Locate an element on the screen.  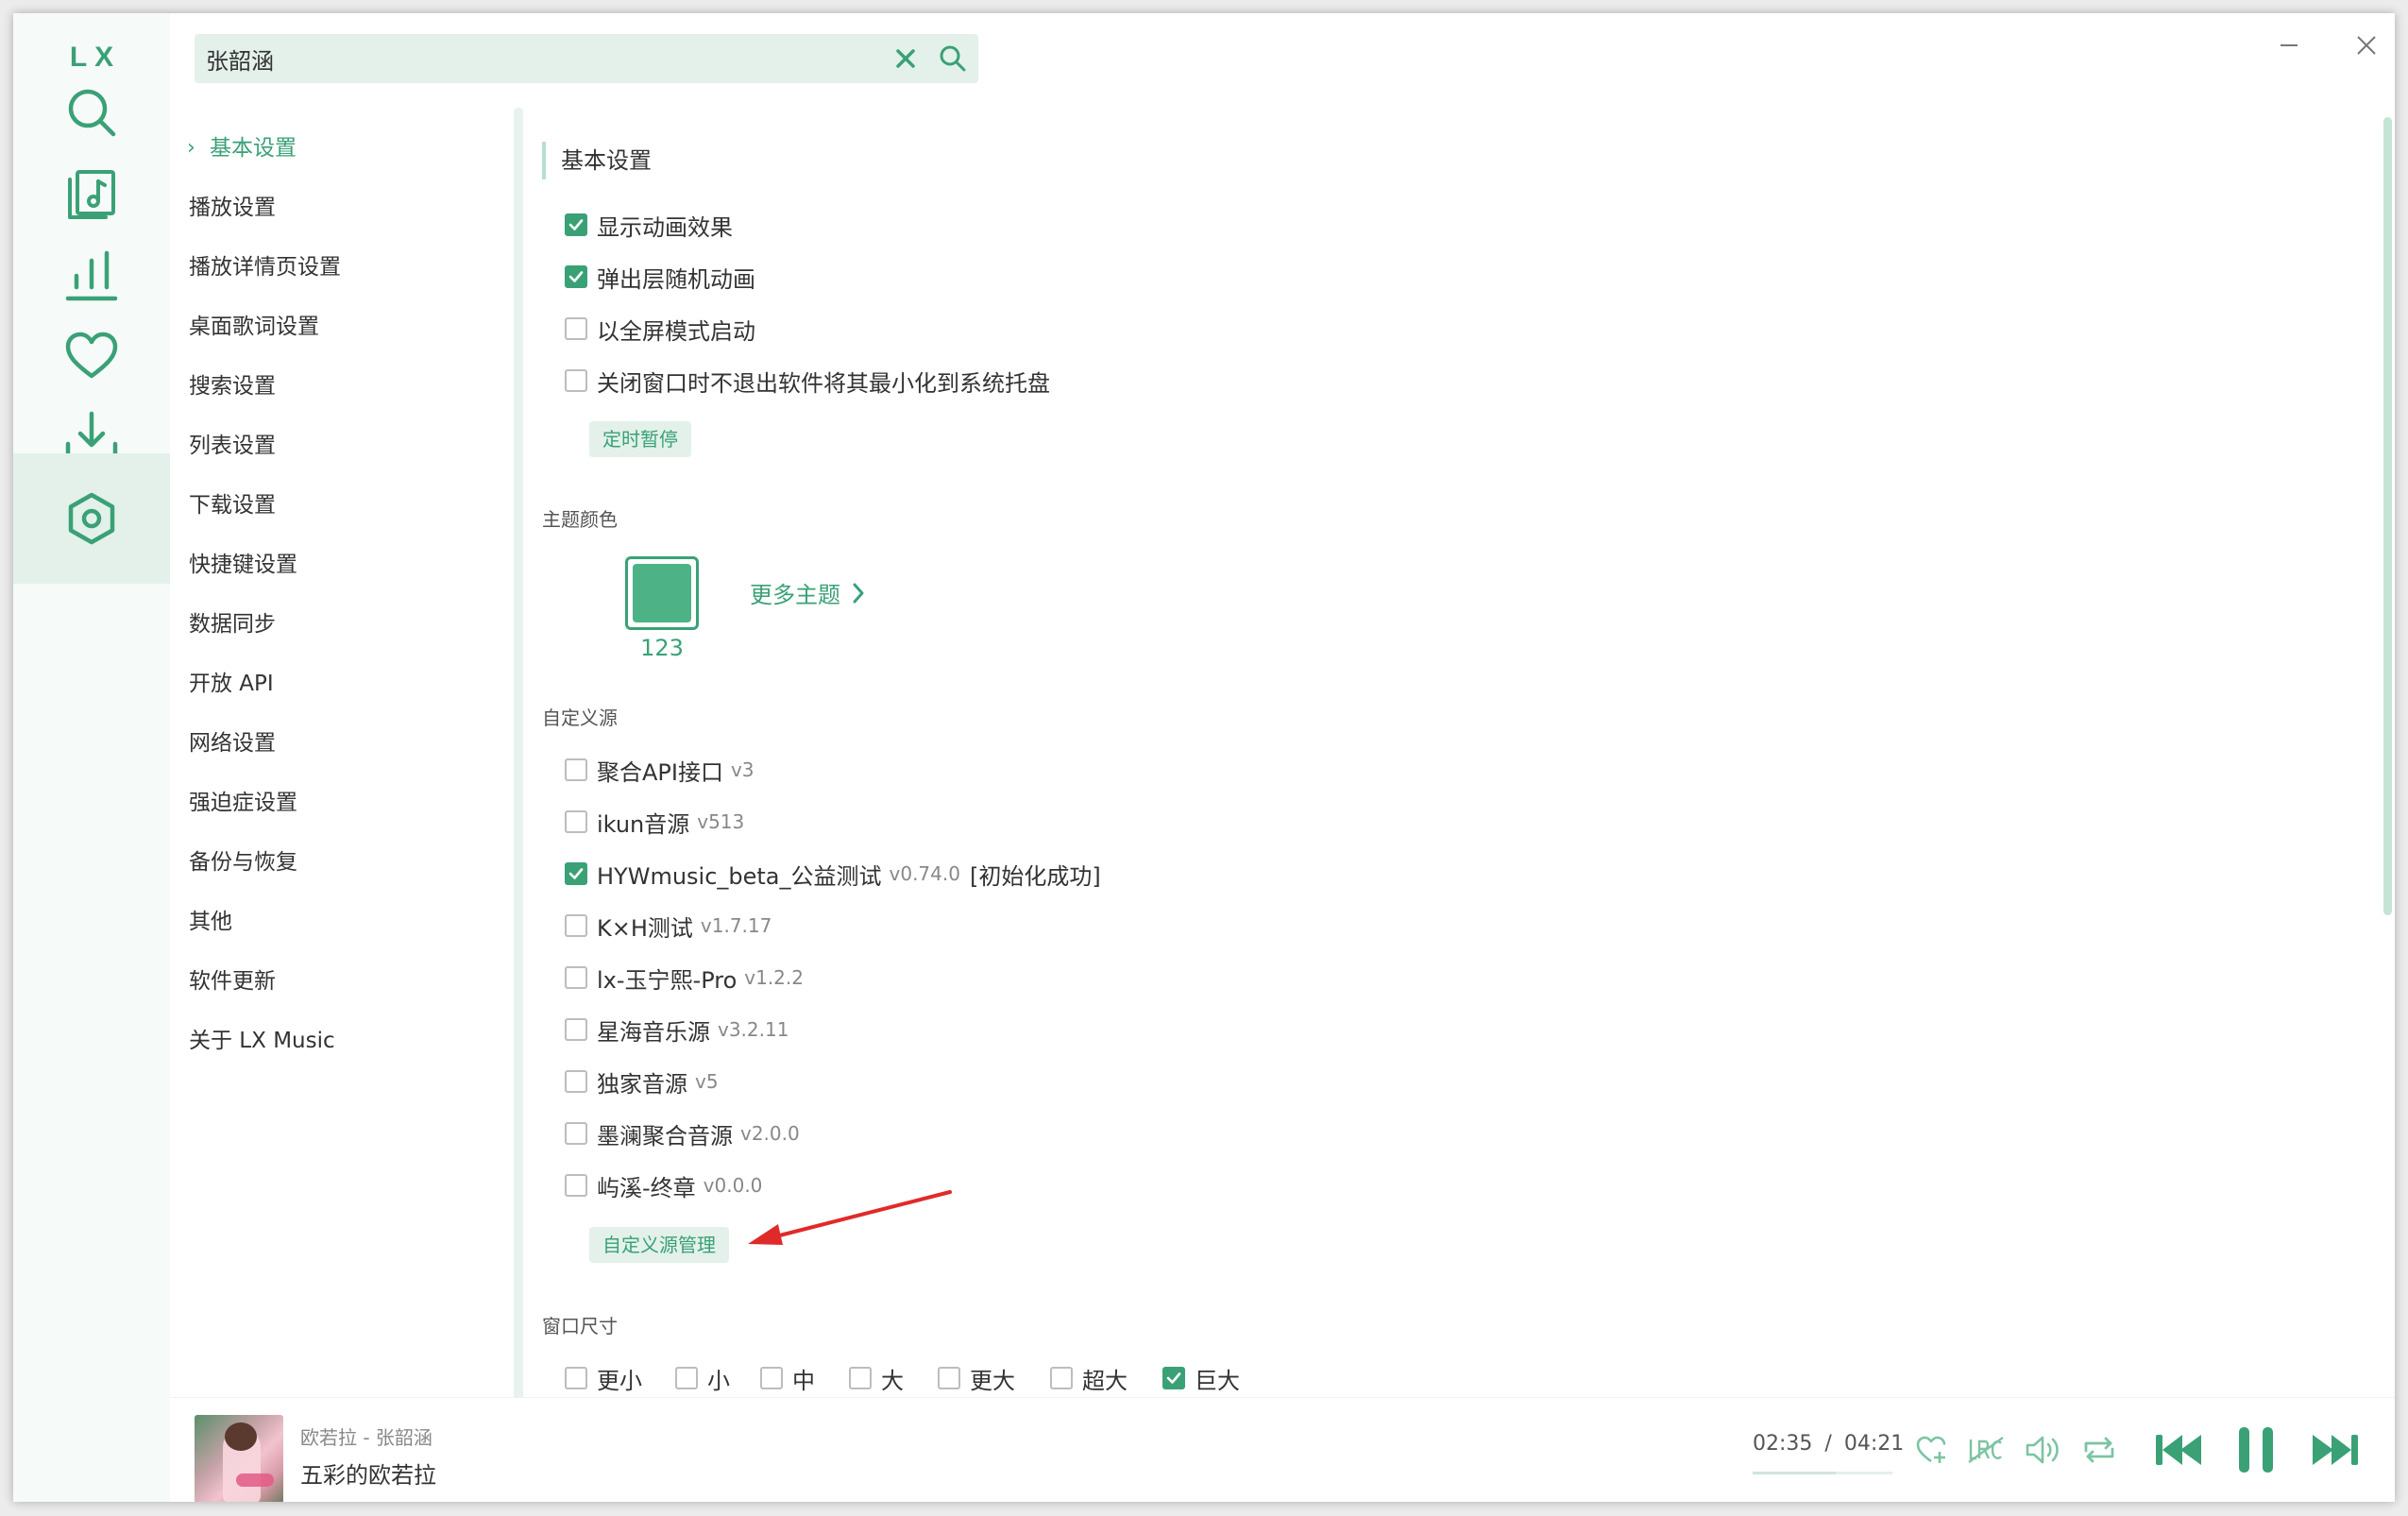
progress-fill is located at coordinates (1794, 1473).